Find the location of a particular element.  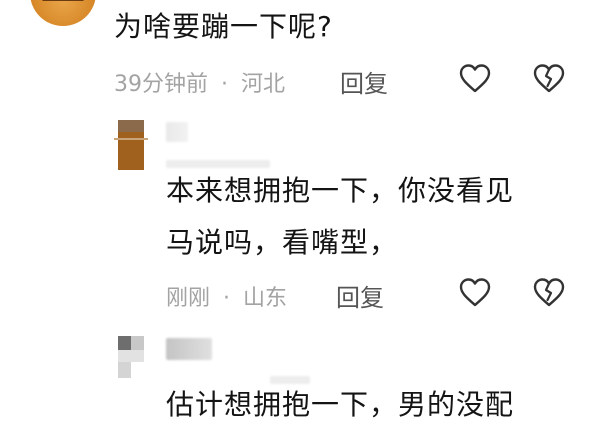

comment-meta: 39分钟前 · 河北 is located at coordinates (199, 82).